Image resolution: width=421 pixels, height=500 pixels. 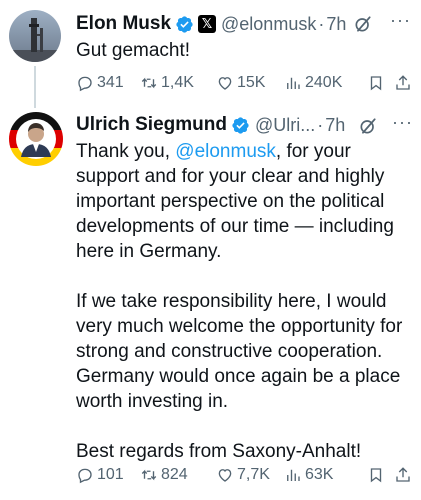 What do you see at coordinates (225, 151) in the screenshot?
I see `mention-link: @elonmusk` at bounding box center [225, 151].